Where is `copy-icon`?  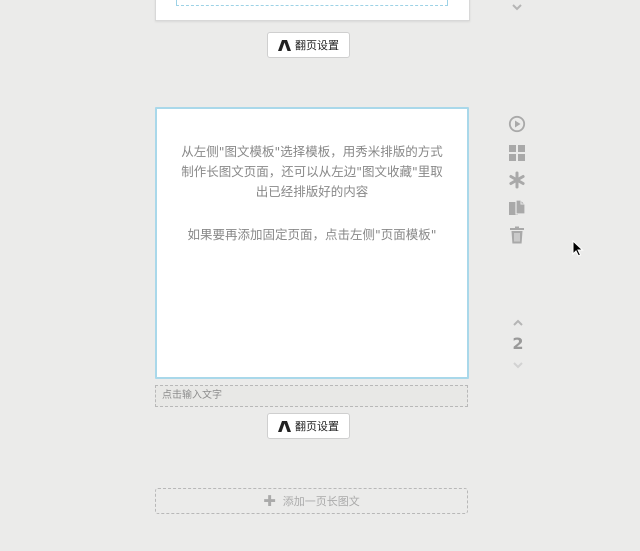 copy-icon is located at coordinates (517, 208).